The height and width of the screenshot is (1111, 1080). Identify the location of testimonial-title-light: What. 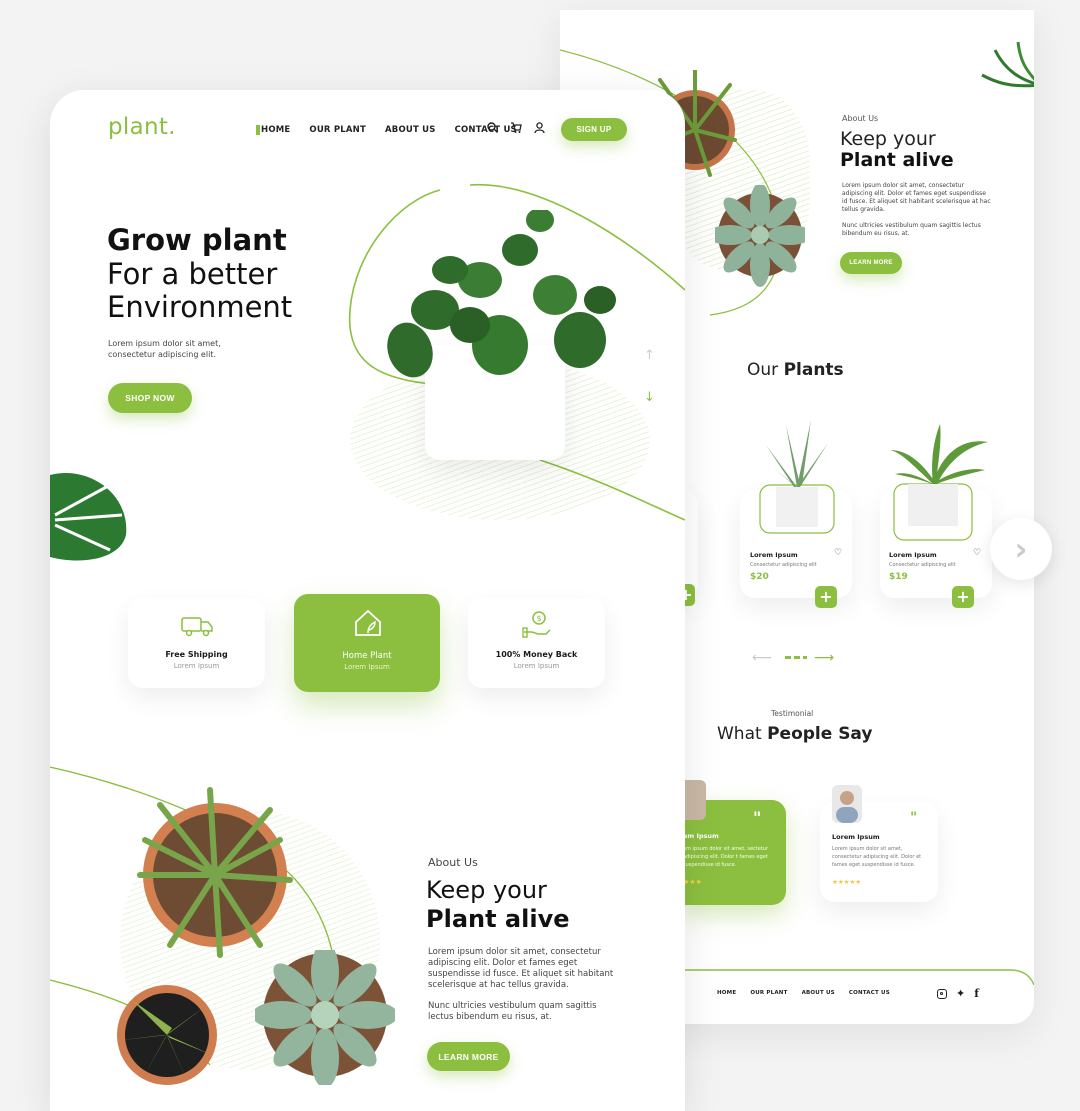
(739, 734).